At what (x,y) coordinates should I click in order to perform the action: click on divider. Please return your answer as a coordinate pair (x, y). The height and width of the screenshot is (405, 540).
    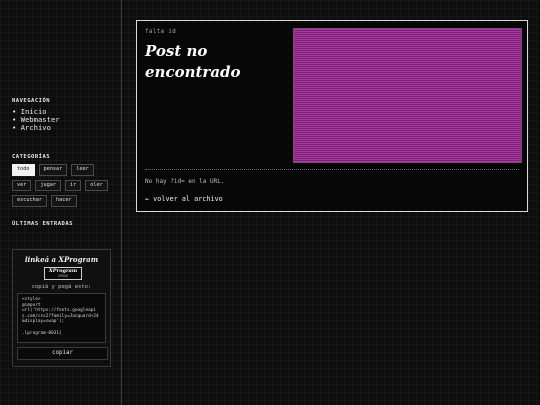
    Looking at the image, I should click on (332, 169).